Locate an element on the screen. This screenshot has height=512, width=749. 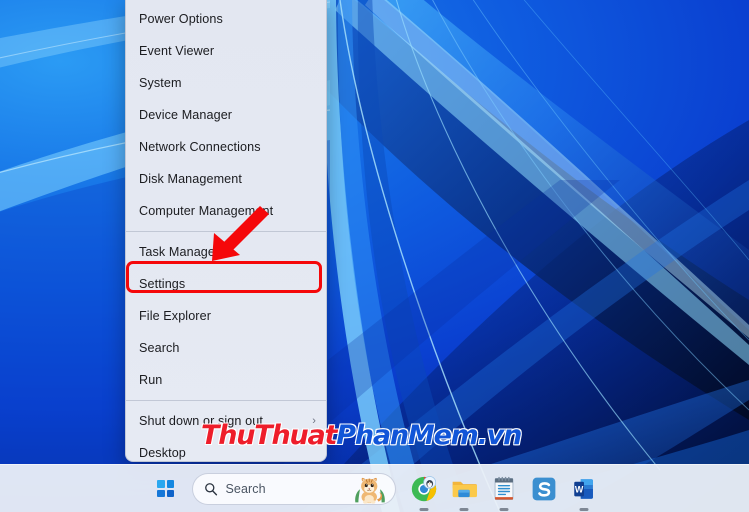
menu-item-label: Device Manager is located at coordinates (186, 115).